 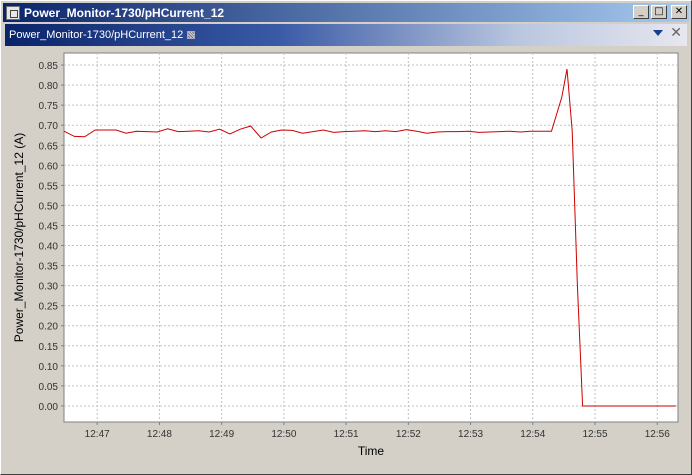 What do you see at coordinates (676, 33) in the screenshot?
I see `close-icon: ✕` at bounding box center [676, 33].